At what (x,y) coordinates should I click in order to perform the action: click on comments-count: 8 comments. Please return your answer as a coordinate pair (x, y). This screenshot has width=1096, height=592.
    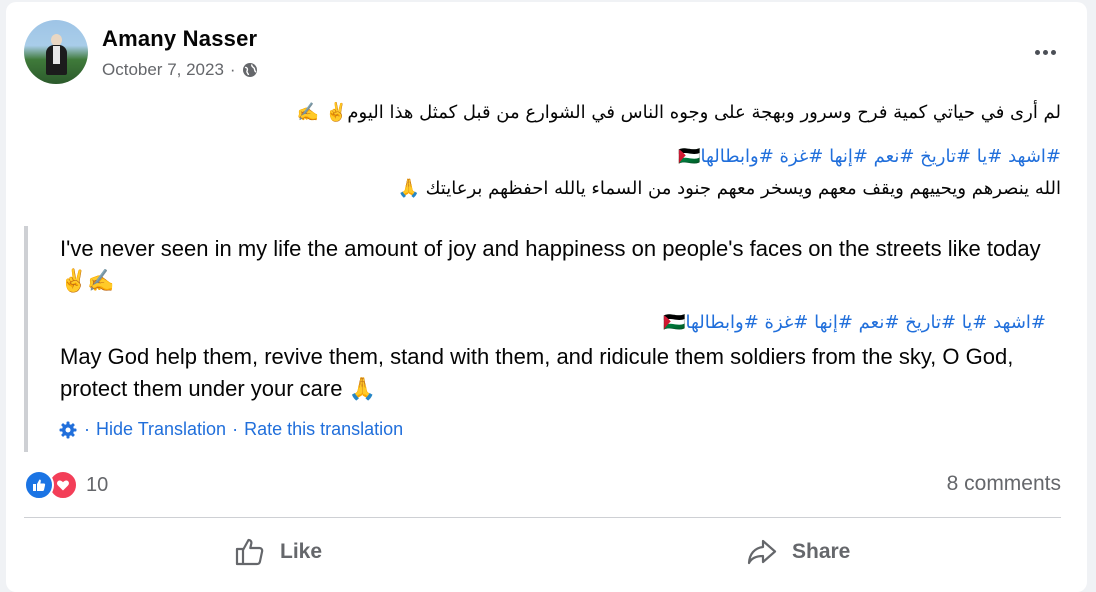
    Looking at the image, I should click on (1004, 484).